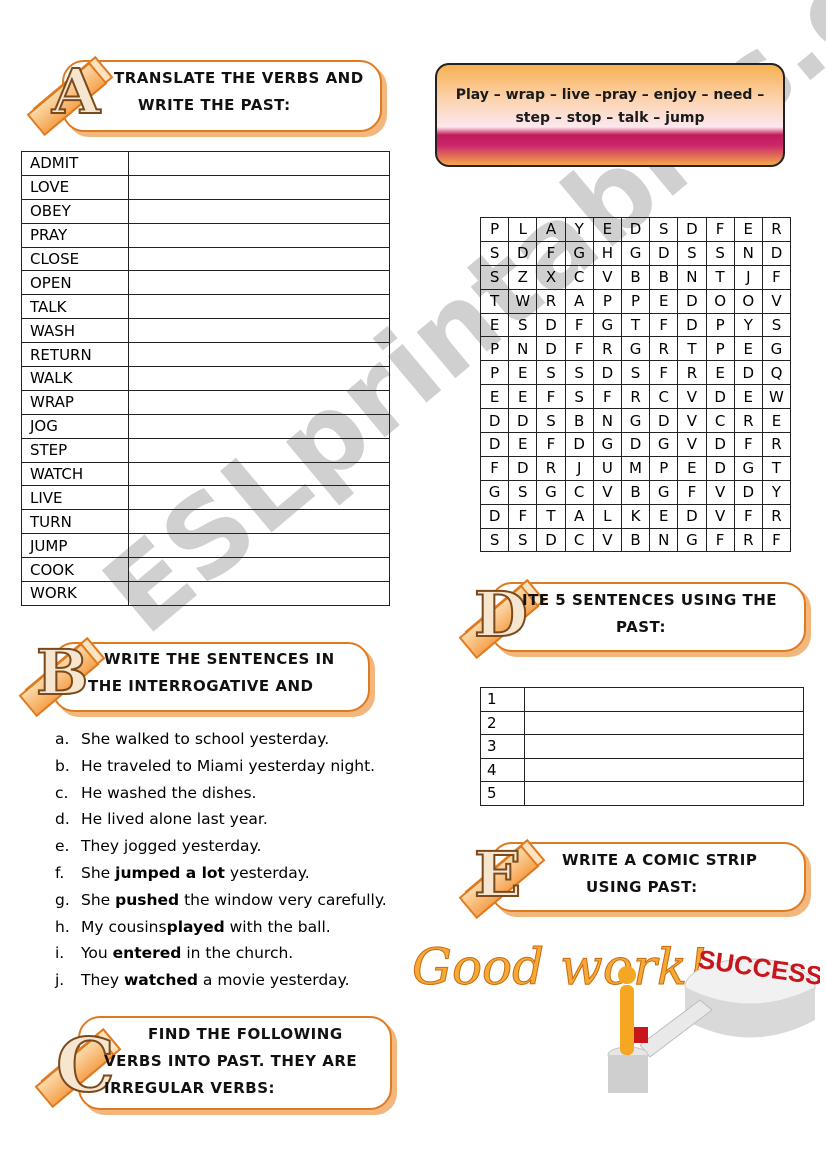 The image size is (826, 1169). I want to click on word-search-cell: X, so click(551, 277).